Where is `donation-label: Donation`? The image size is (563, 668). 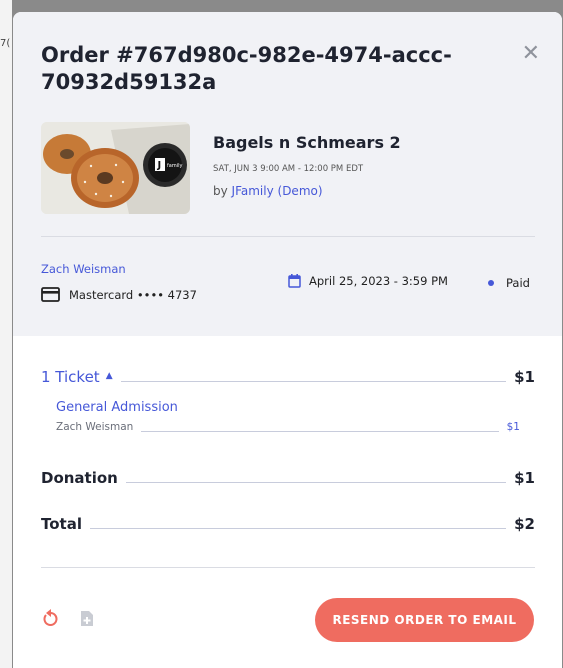
donation-label: Donation is located at coordinates (79, 478).